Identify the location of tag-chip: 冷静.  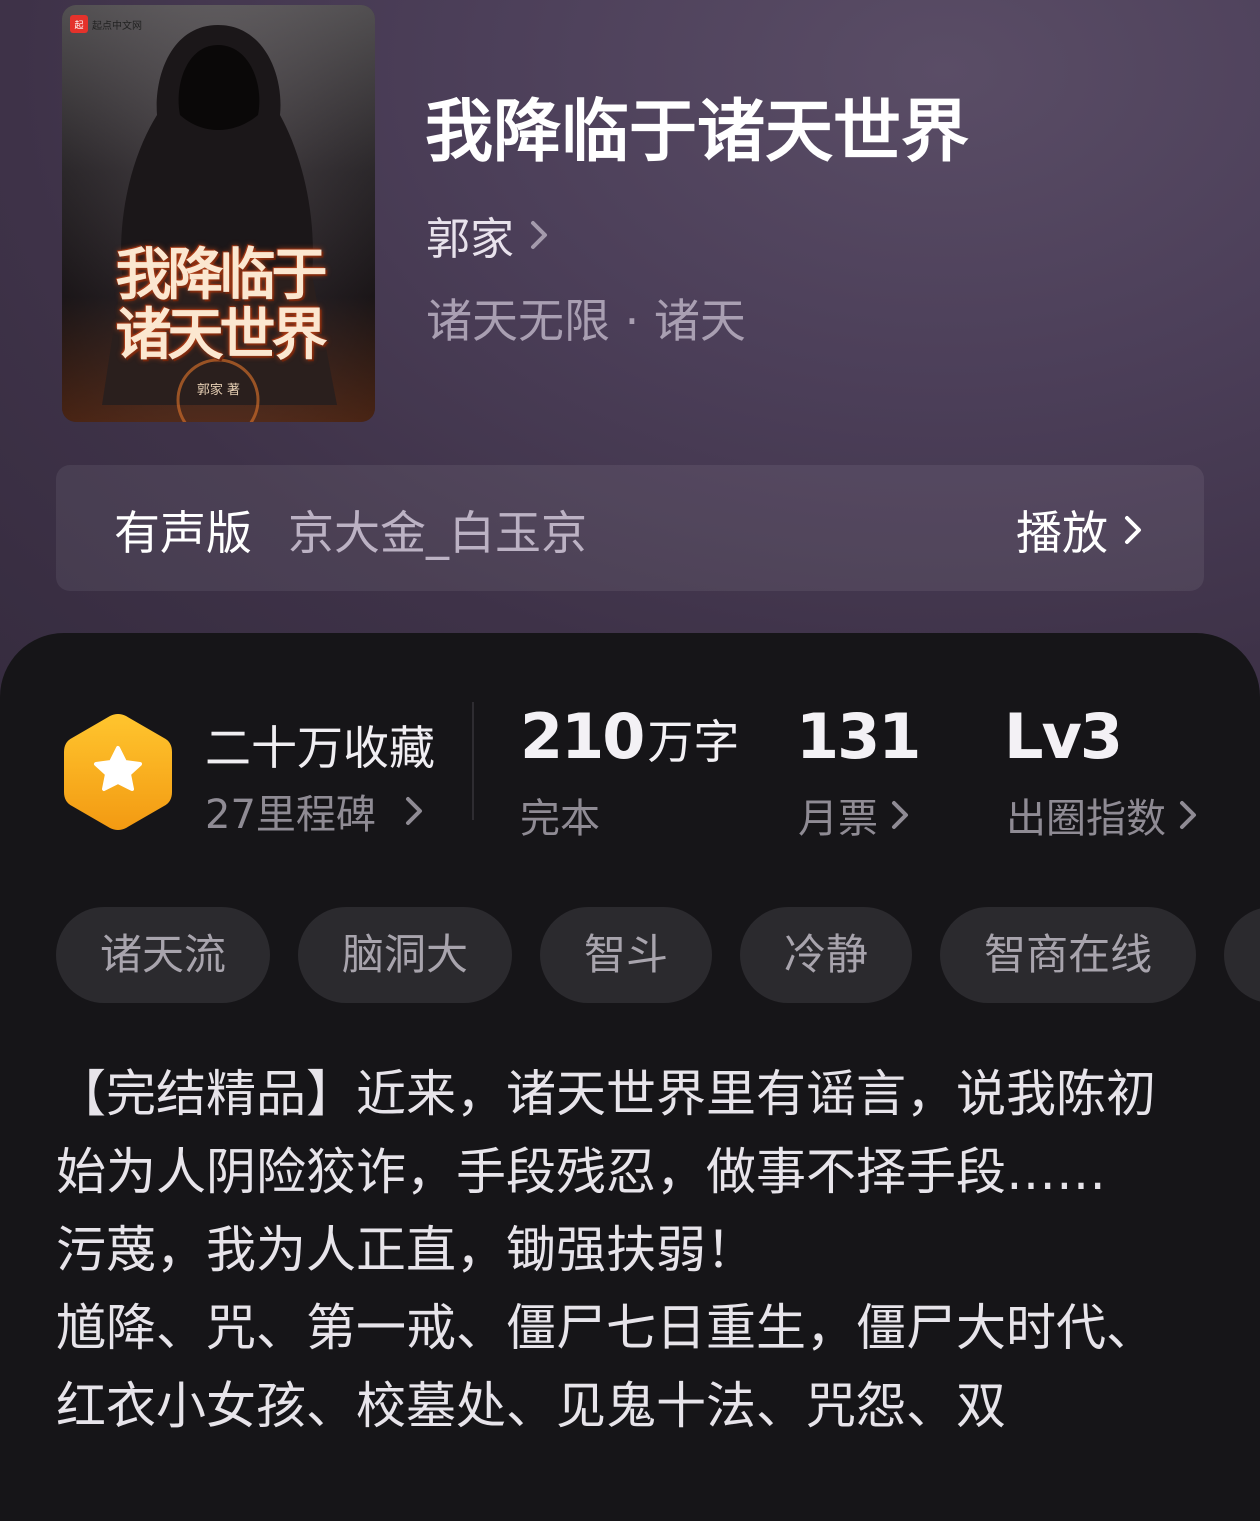
(826, 955).